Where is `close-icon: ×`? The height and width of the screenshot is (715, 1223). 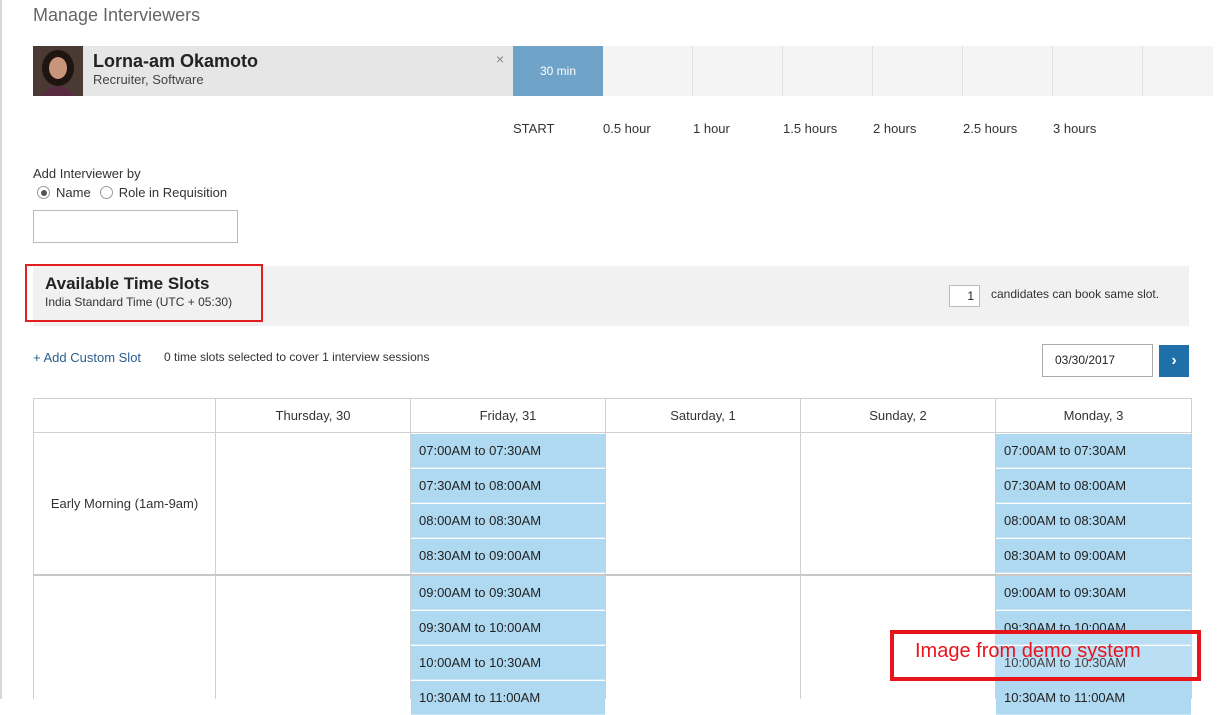 close-icon: × is located at coordinates (500, 59).